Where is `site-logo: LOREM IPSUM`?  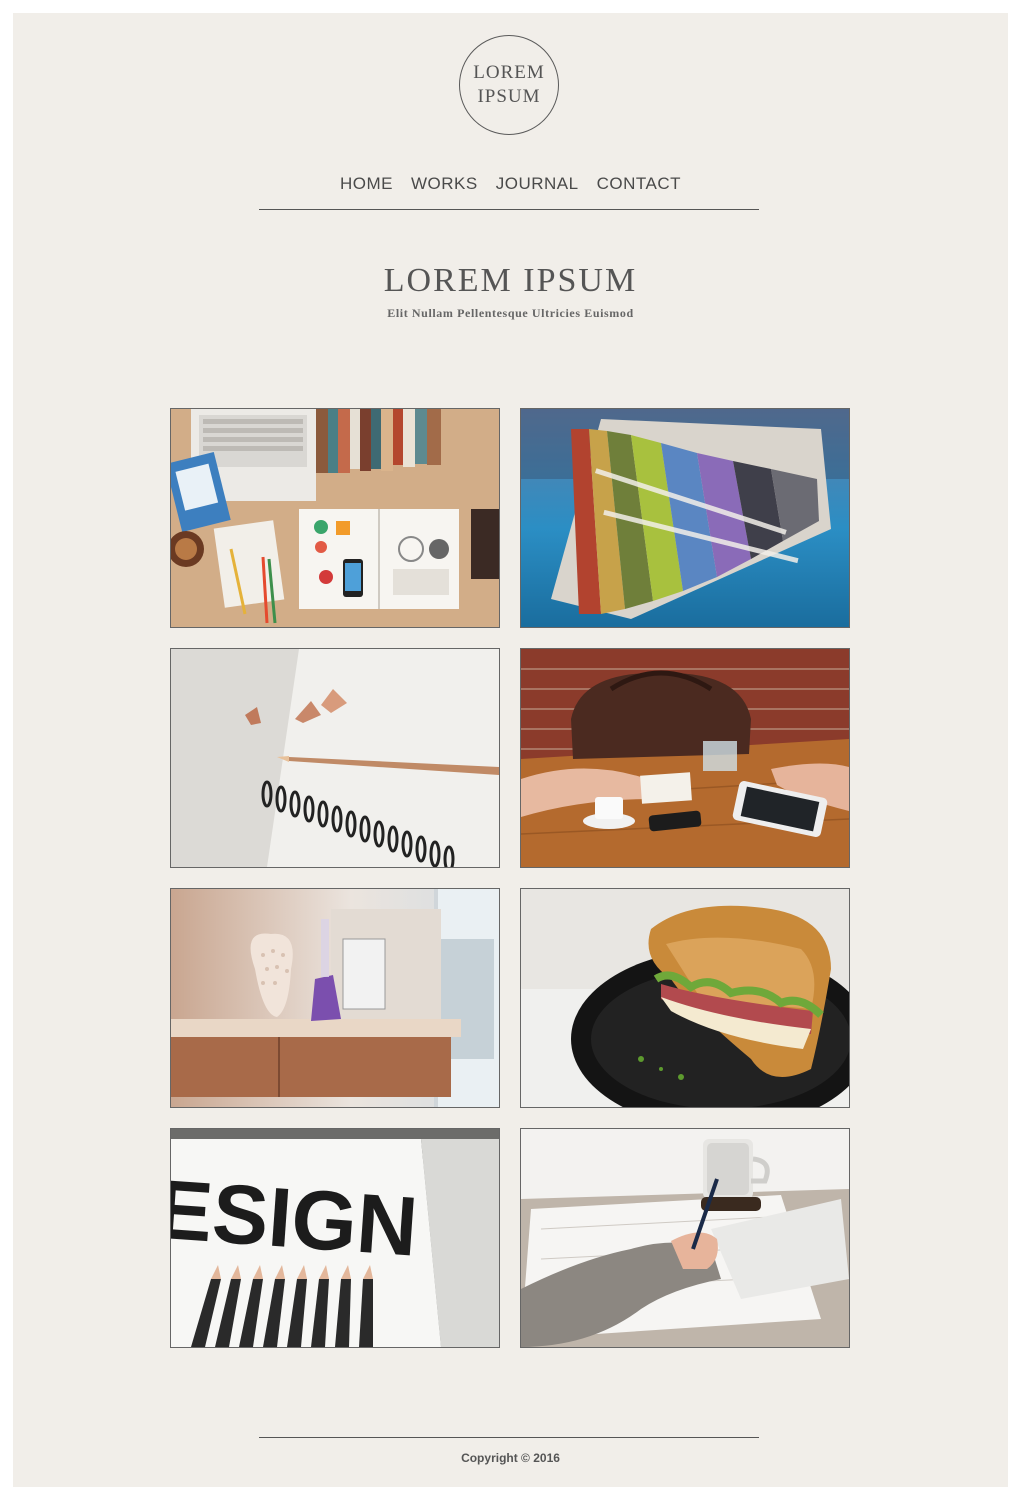 site-logo: LOREM IPSUM is located at coordinates (509, 85).